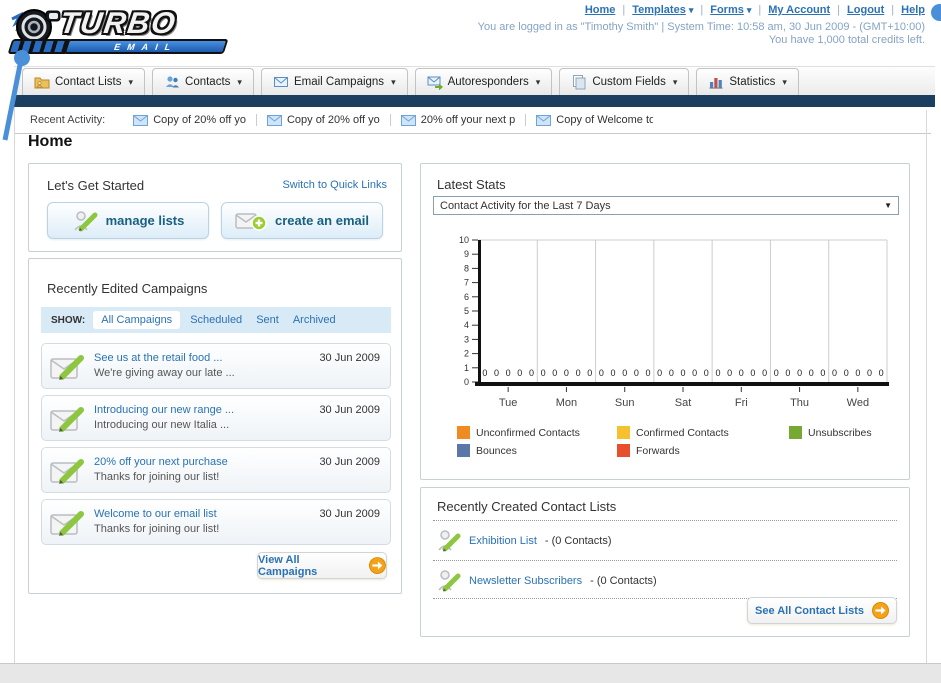 The image size is (941, 683). What do you see at coordinates (483, 81) in the screenshot?
I see `tab-autoresponders: Autoresponders` at bounding box center [483, 81].